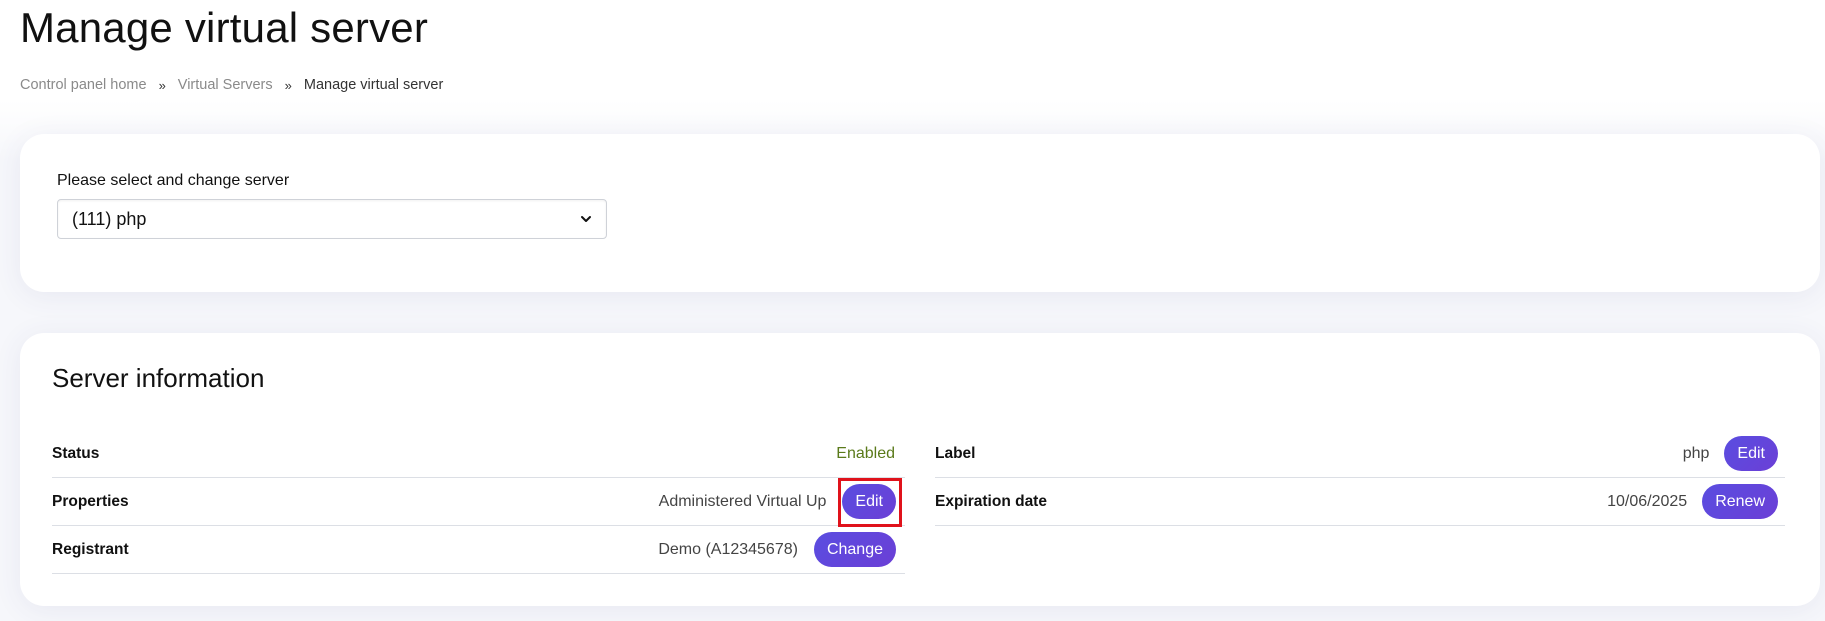 This screenshot has width=1825, height=621. Describe the element at coordinates (76, 453) in the screenshot. I see `status-label: Status` at that location.